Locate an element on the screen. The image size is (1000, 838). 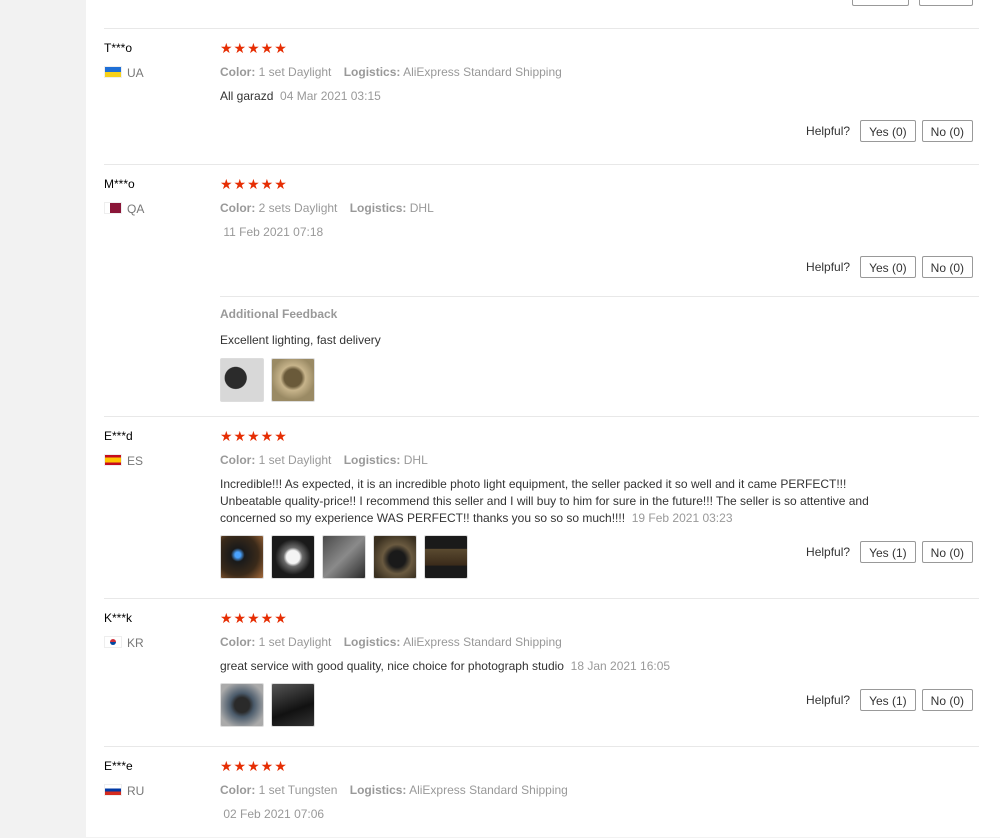
divider is located at coordinates (599, 296).